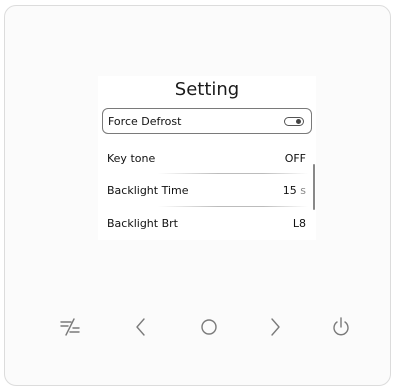  Describe the element at coordinates (294, 121) in the screenshot. I see `force-defrost-toggle` at that location.